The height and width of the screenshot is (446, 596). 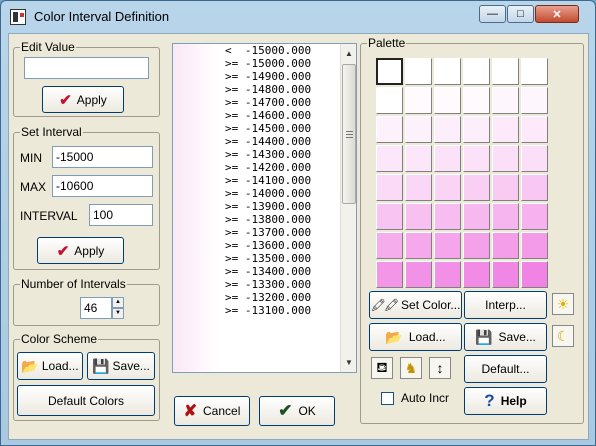 I want to click on interval-list-item: >= -14900.000, so click(x=264, y=76).